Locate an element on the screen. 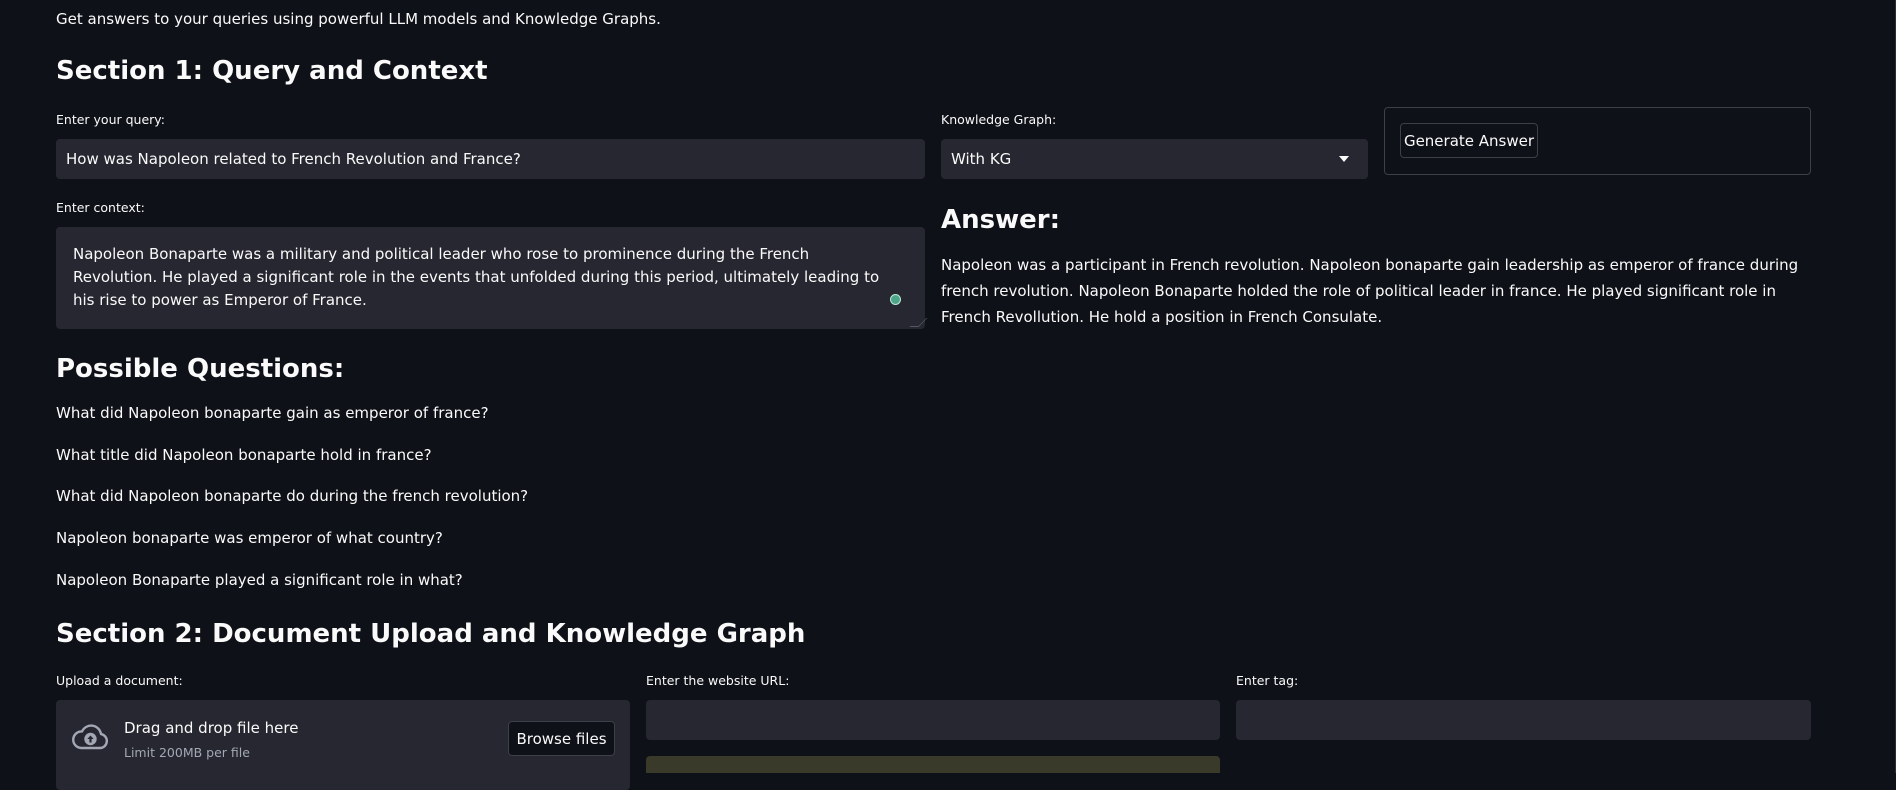  context-label: Enter context: is located at coordinates (100, 207).